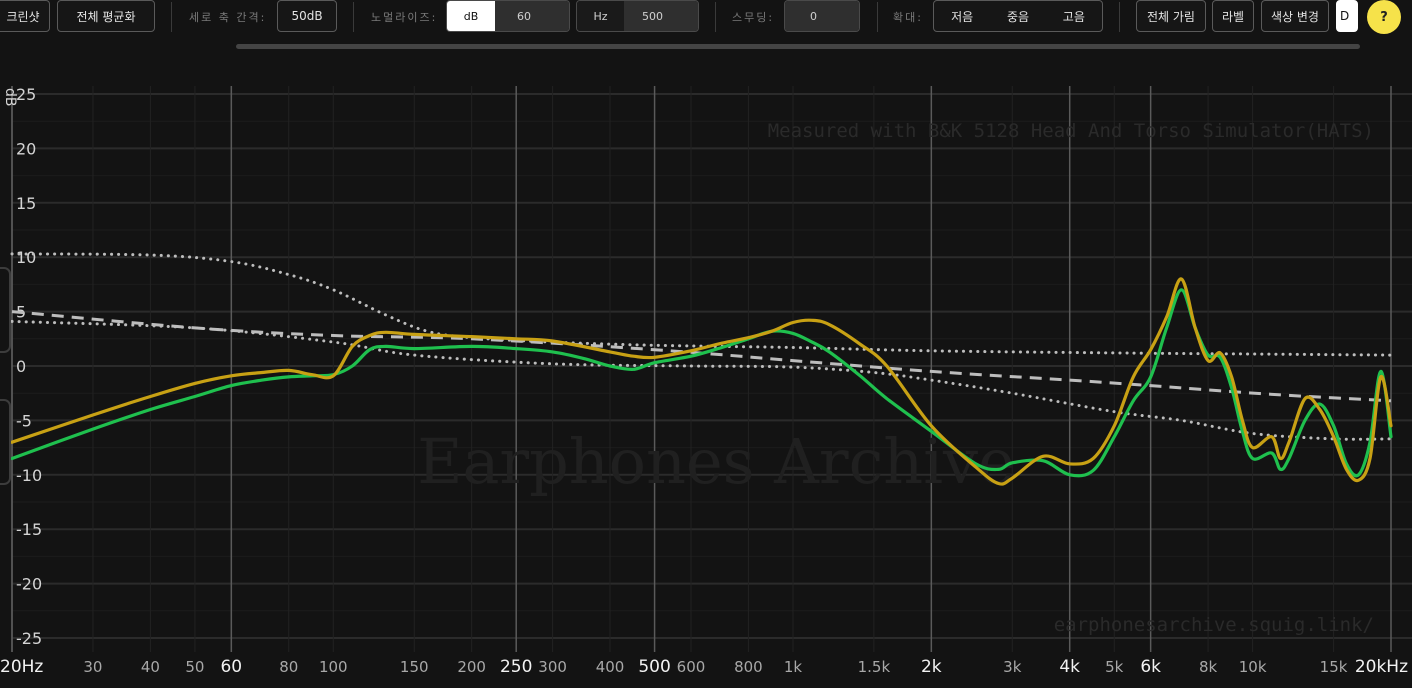 The image size is (1412, 688). I want to click on zoom-high-button: 고음, so click(1074, 16).